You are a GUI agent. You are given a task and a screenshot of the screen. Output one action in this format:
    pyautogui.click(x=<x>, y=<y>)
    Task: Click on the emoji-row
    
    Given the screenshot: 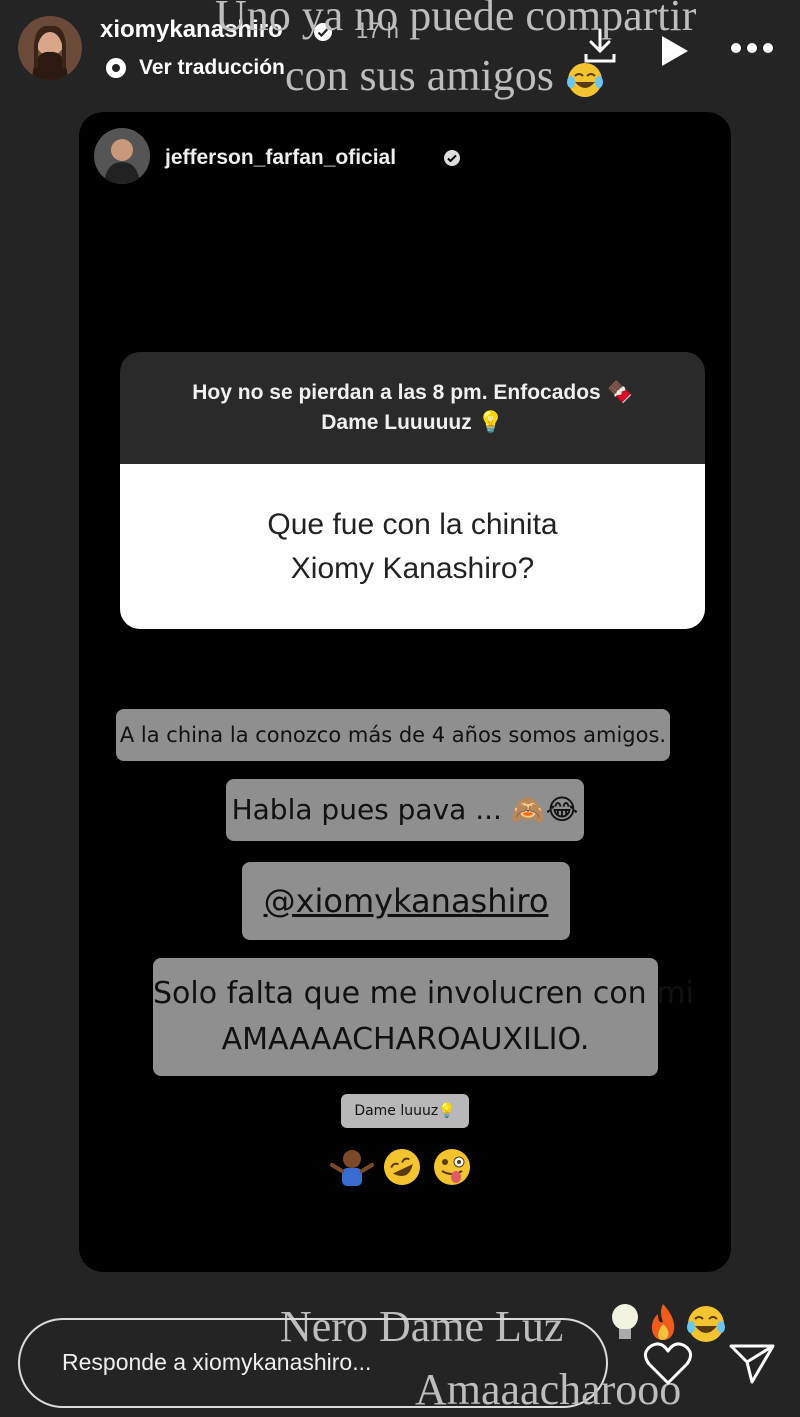 What is the action you would take?
    pyautogui.click(x=405, y=1167)
    